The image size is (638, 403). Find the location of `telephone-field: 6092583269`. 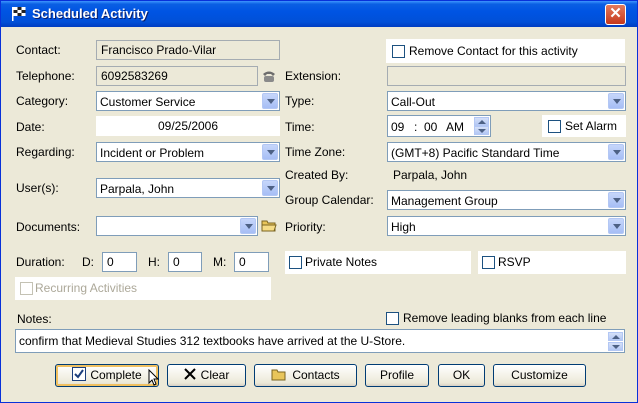

telephone-field: 6092583269 is located at coordinates (177, 76).